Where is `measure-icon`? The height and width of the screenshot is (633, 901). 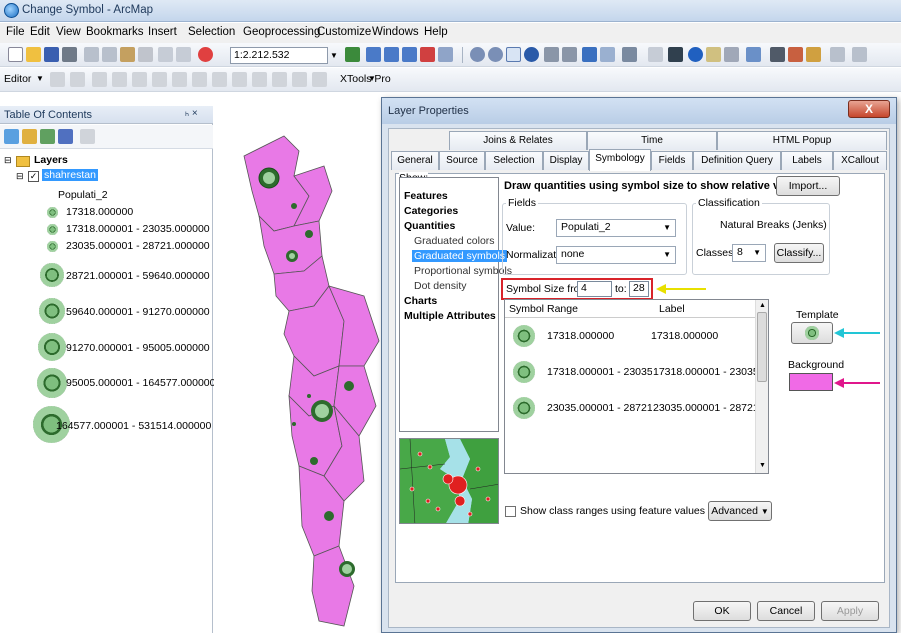 measure-icon is located at coordinates (753, 54).